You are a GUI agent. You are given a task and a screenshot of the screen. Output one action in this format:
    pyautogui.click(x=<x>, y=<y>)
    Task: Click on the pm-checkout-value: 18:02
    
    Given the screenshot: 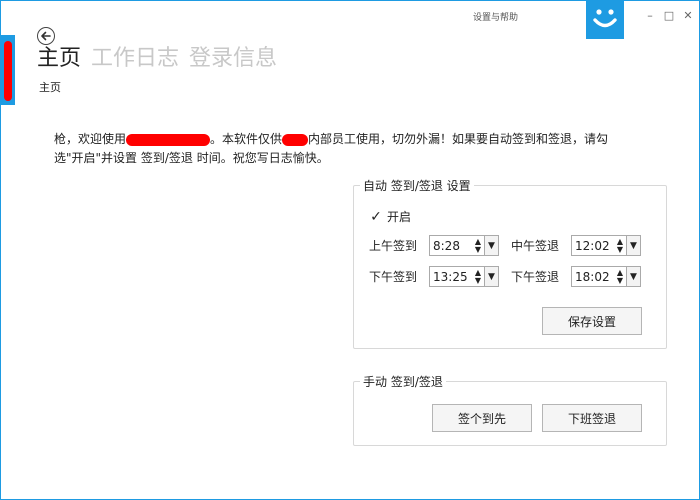 What is the action you would take?
    pyautogui.click(x=593, y=277)
    